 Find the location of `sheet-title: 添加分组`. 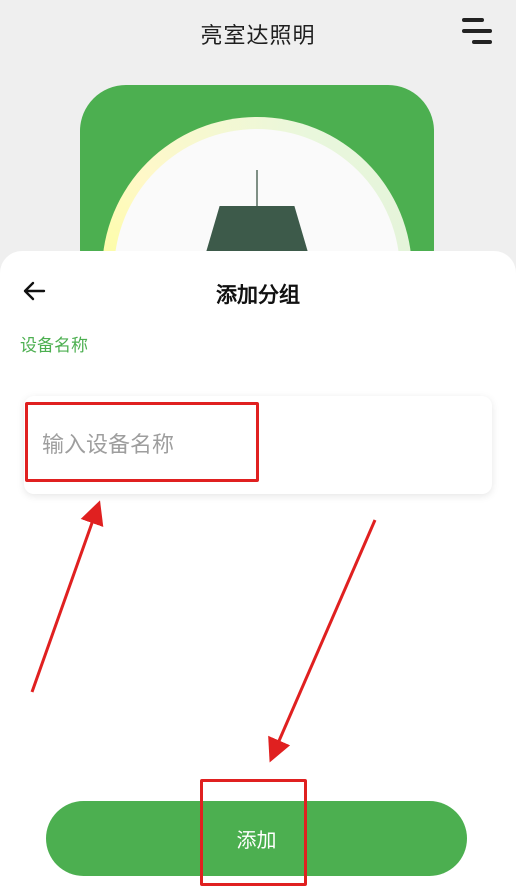

sheet-title: 添加分组 is located at coordinates (258, 295).